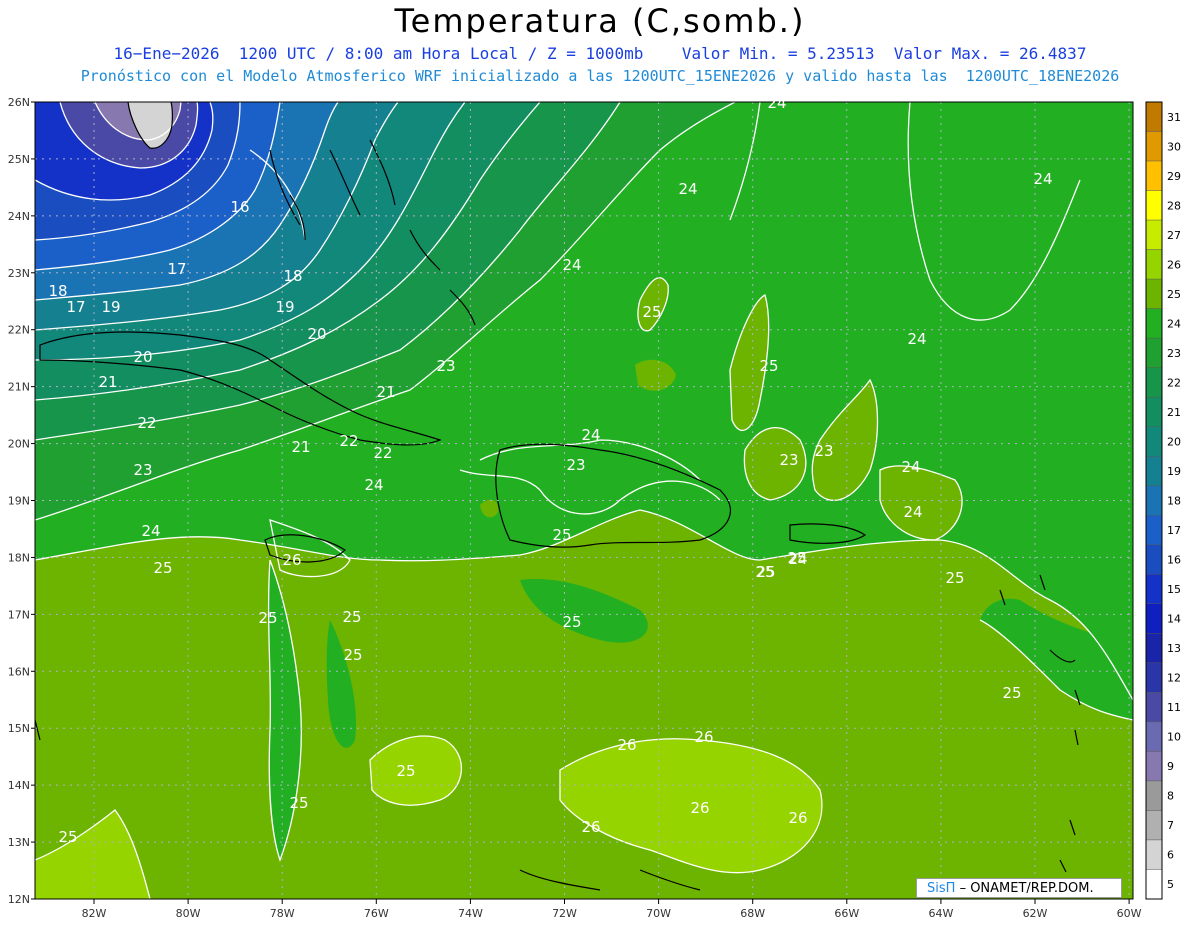 The height and width of the screenshot is (927, 1200). I want to click on latitude-label: 19N, so click(19, 501).